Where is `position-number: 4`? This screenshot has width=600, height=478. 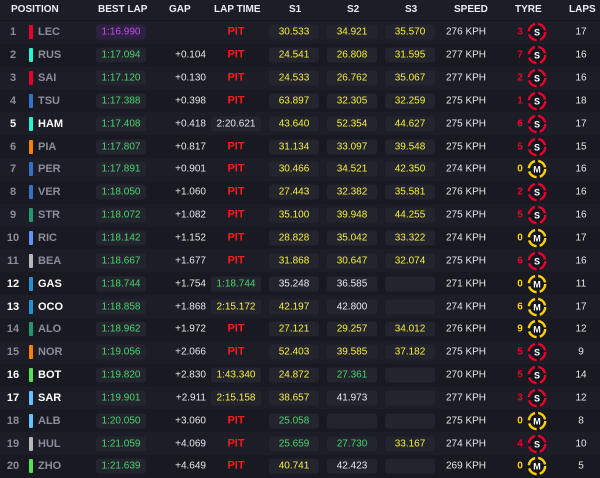
position-number: 4 is located at coordinates (13, 100).